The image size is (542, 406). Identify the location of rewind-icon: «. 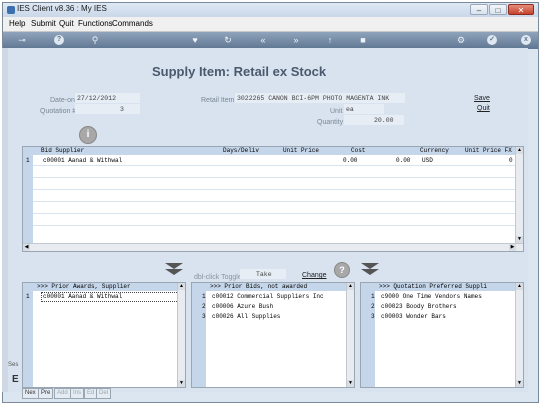
(263, 40).